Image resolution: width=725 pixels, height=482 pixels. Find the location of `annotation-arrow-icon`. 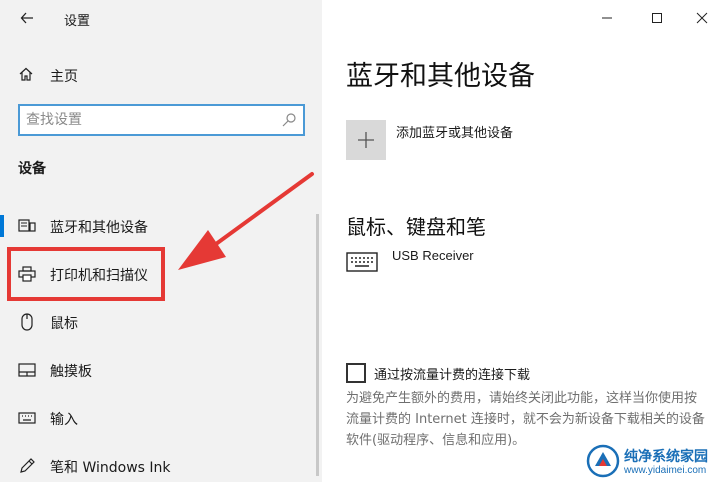

annotation-arrow-icon is located at coordinates (246, 221).